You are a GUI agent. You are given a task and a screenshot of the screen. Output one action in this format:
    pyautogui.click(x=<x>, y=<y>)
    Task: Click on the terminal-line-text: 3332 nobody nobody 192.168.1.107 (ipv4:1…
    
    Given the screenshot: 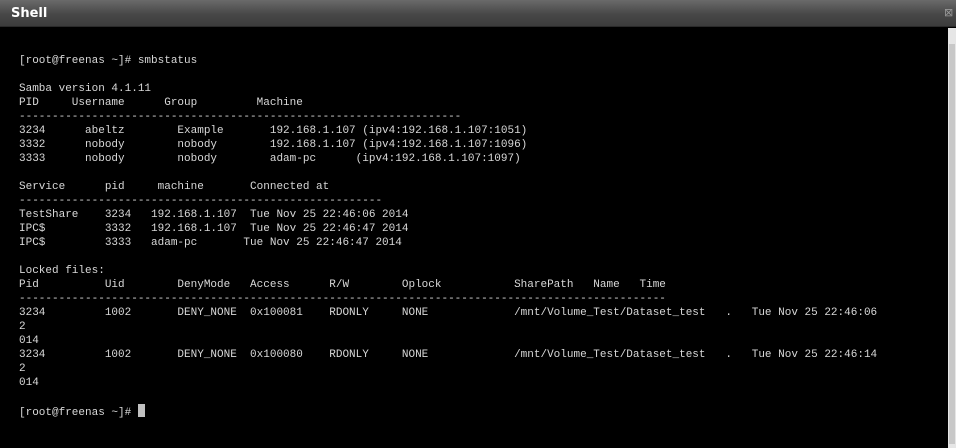 What is the action you would take?
    pyautogui.click(x=273, y=145)
    